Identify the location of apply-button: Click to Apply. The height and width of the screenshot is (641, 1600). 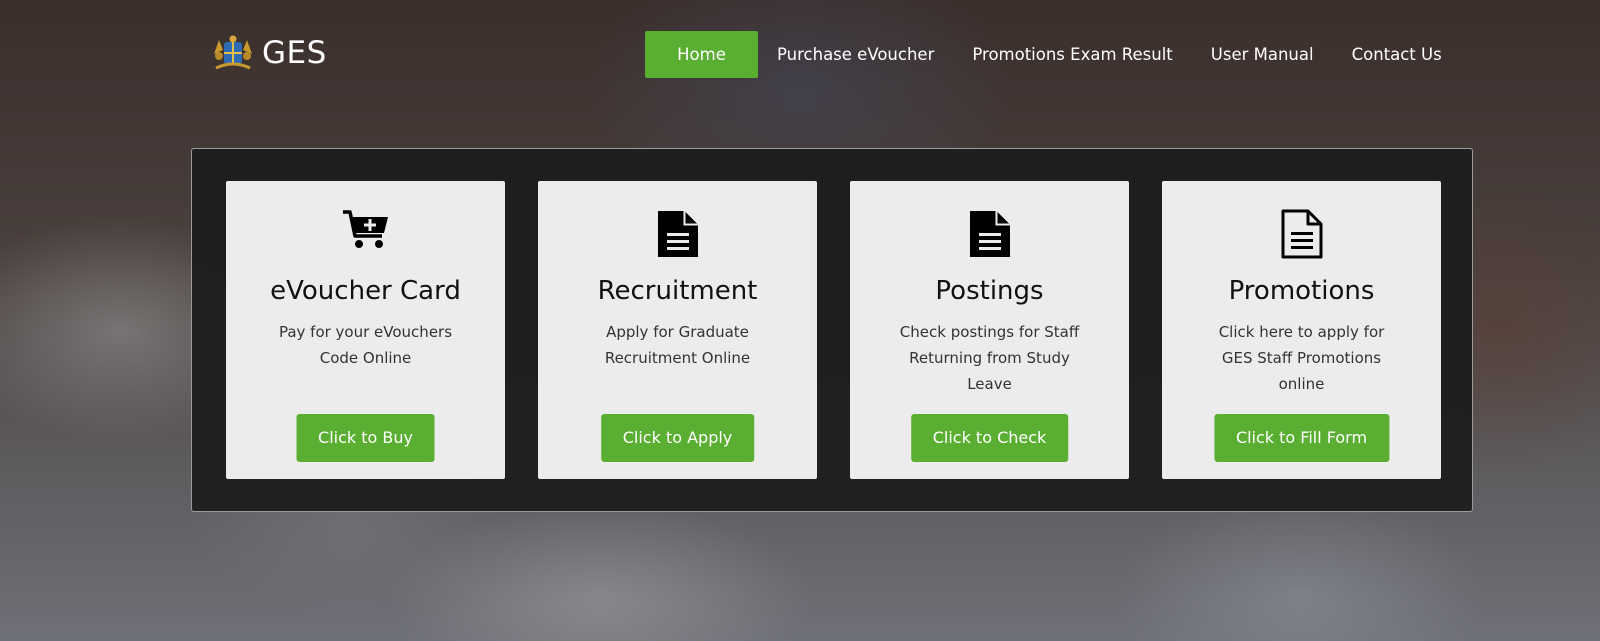
(677, 438).